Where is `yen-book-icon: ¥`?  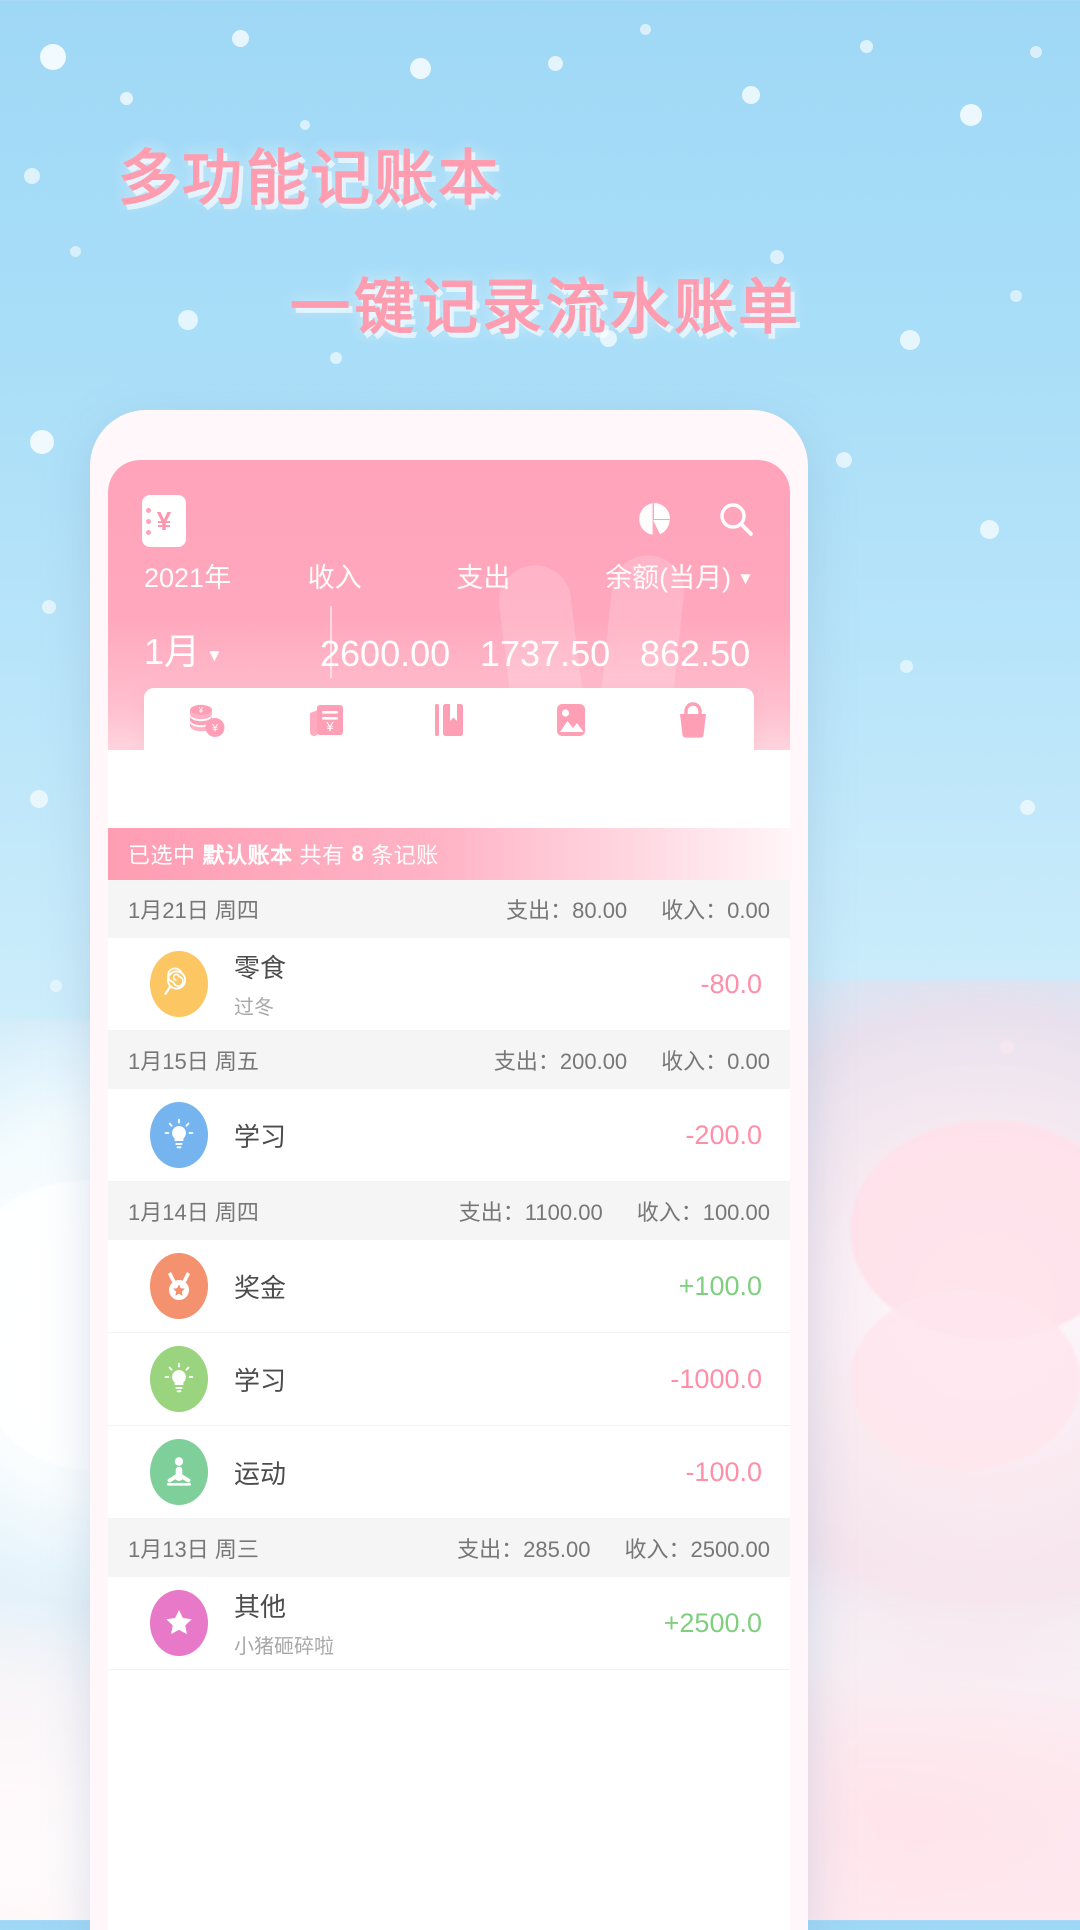
yen-book-icon: ¥ is located at coordinates (164, 521).